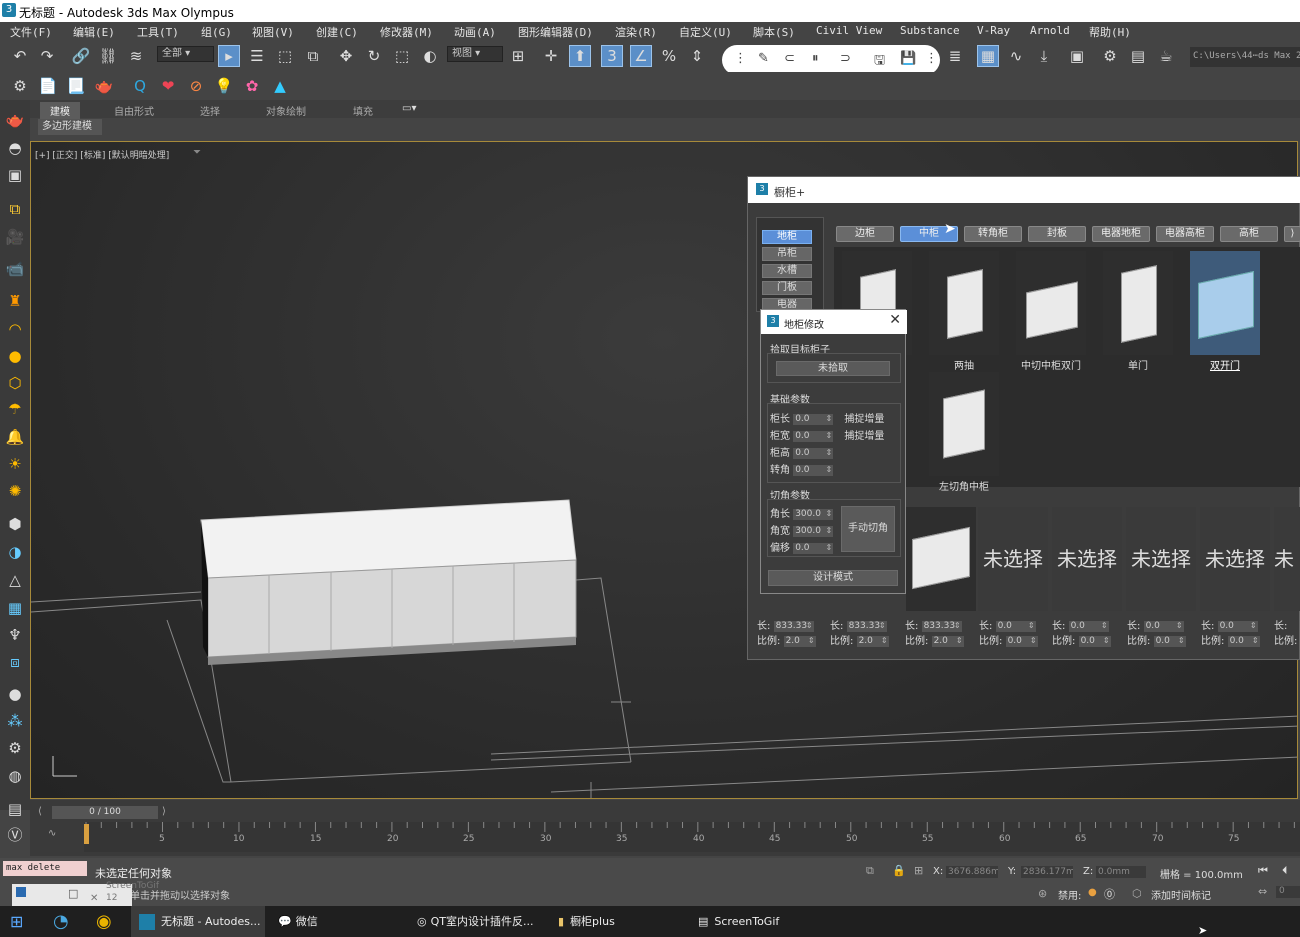  What do you see at coordinates (1138, 56) in the screenshot?
I see `rendered-frame-icon: ▤` at bounding box center [1138, 56].